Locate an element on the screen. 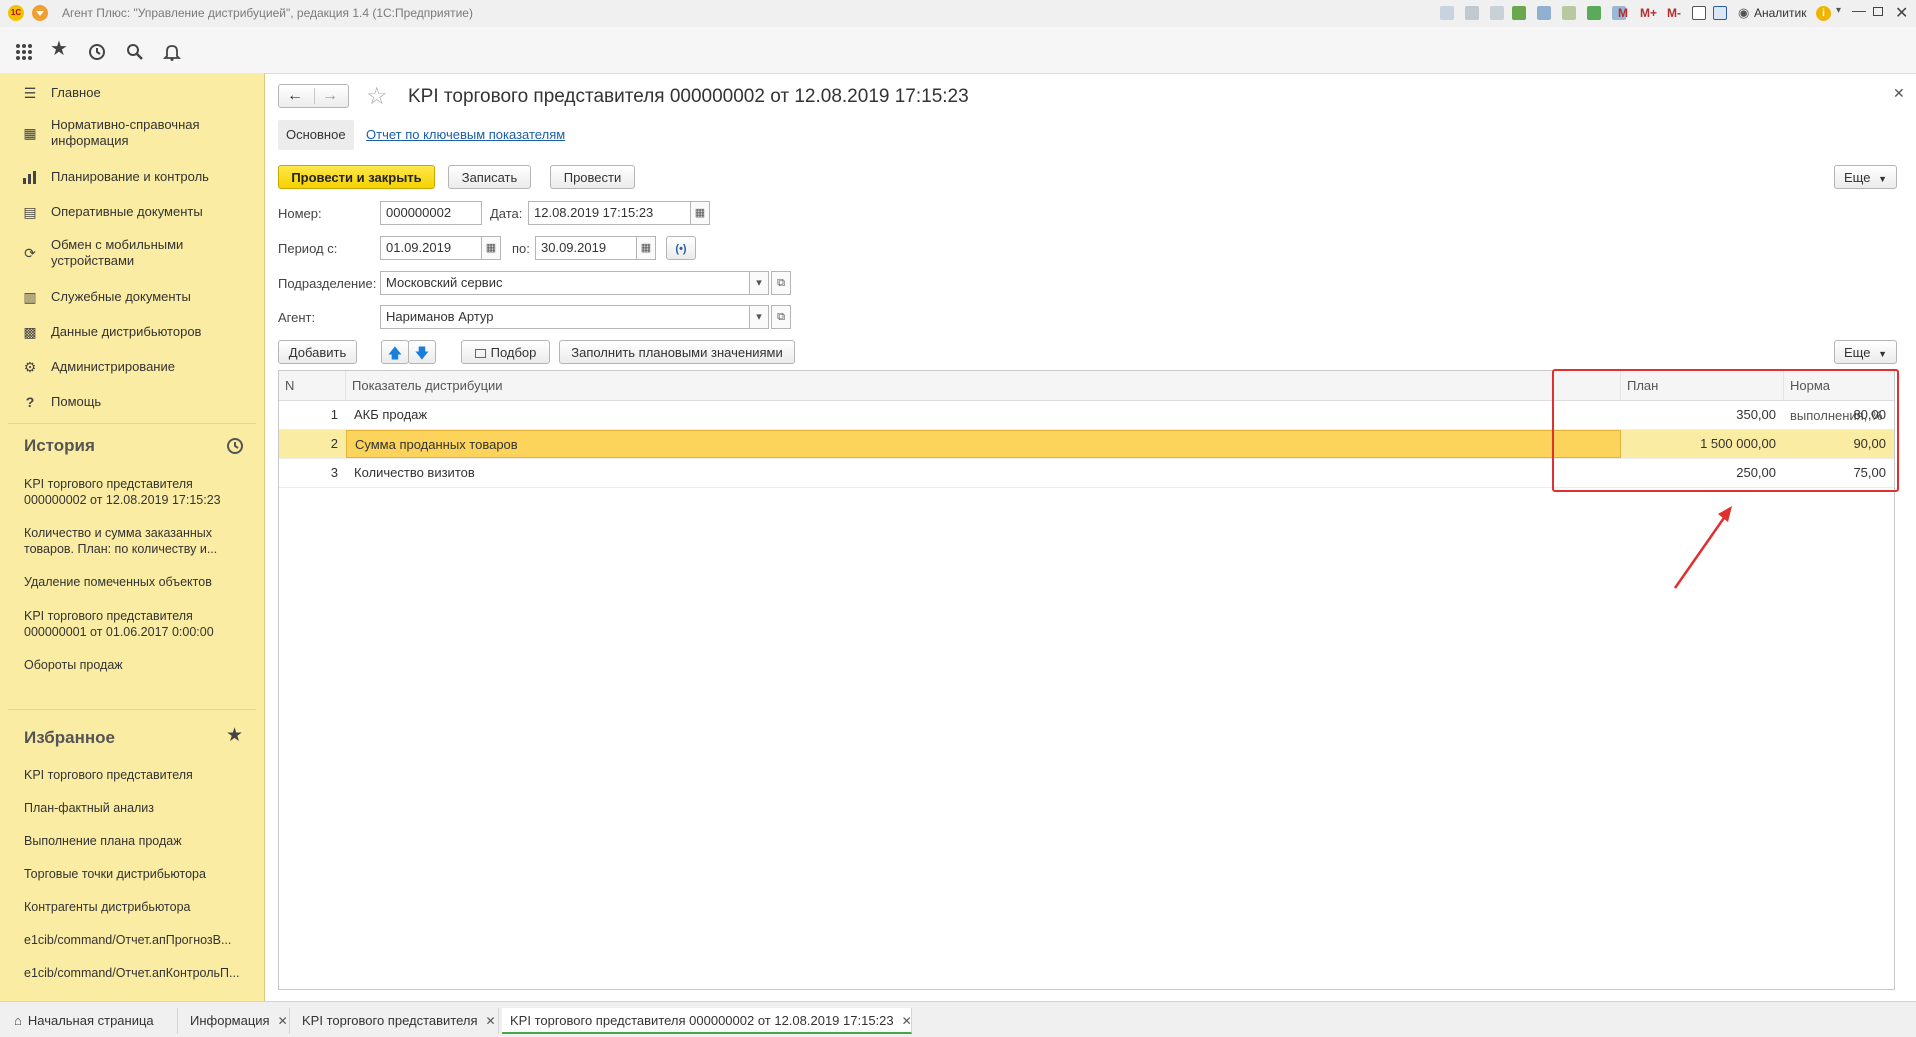 The width and height of the screenshot is (1916, 1037). close-window-icon: ✕ is located at coordinates (1901, 13).